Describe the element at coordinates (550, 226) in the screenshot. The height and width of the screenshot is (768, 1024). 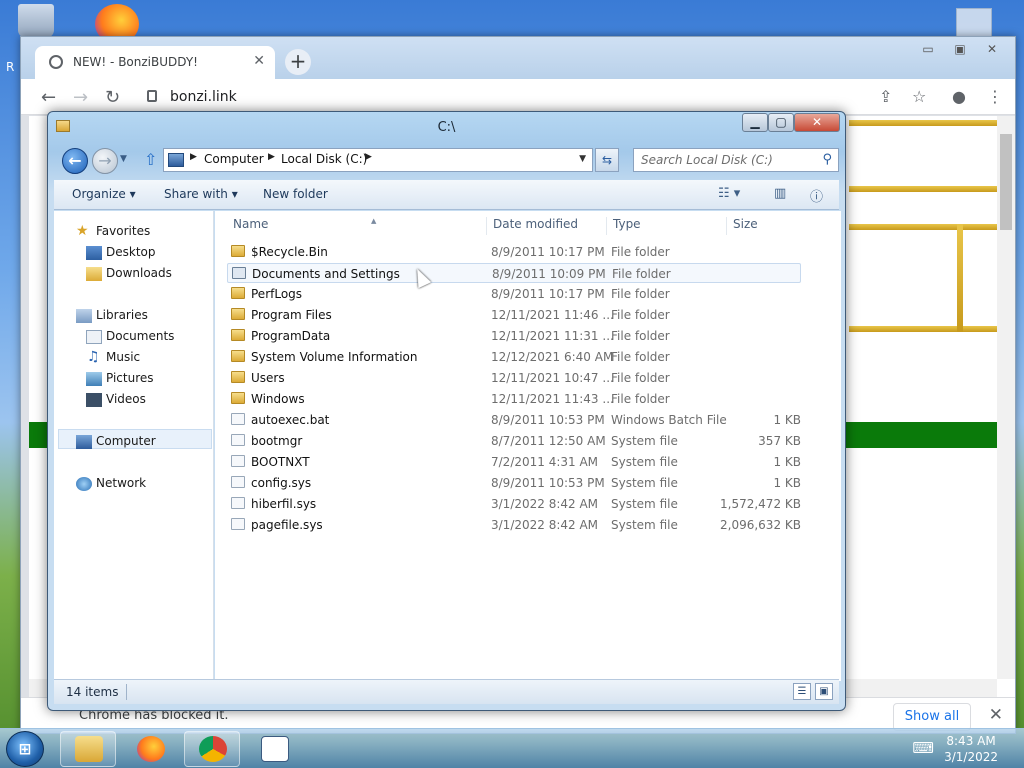
I see `column-date-modified: Date modified` at that location.